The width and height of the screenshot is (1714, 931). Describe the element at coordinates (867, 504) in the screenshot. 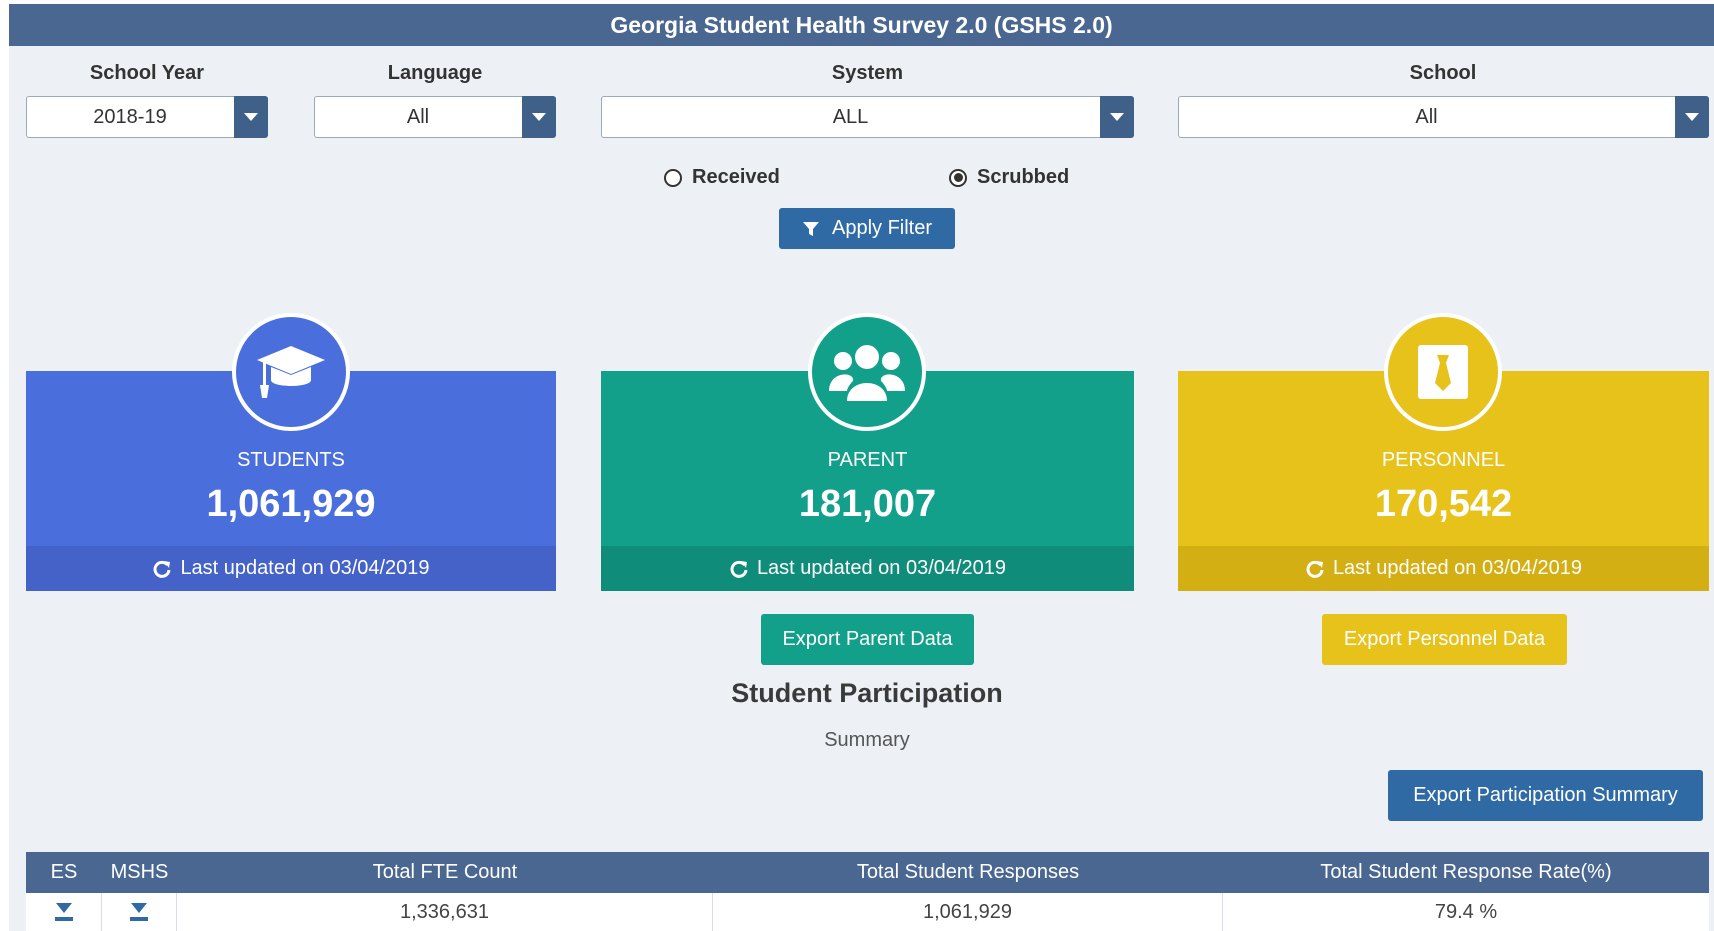

I see `card-value: 181,007` at that location.